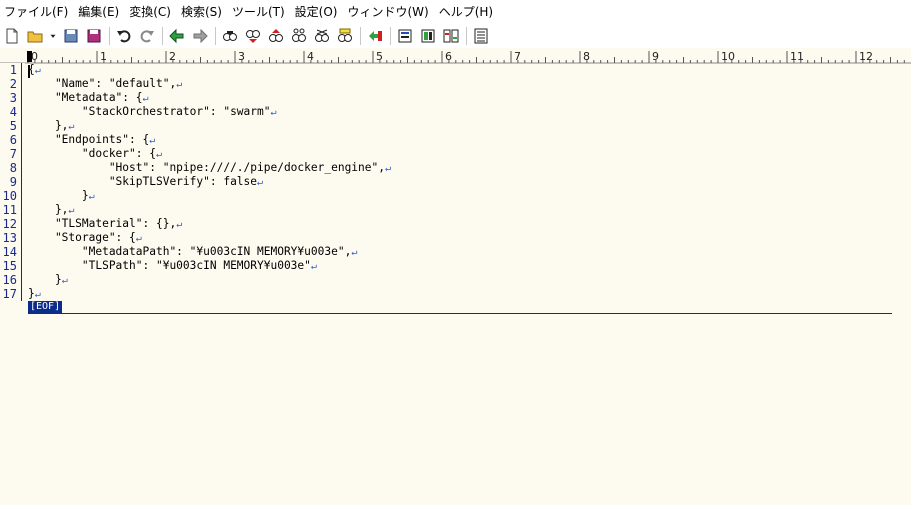  Describe the element at coordinates (71, 36) in the screenshot. I see `save-icon` at that location.